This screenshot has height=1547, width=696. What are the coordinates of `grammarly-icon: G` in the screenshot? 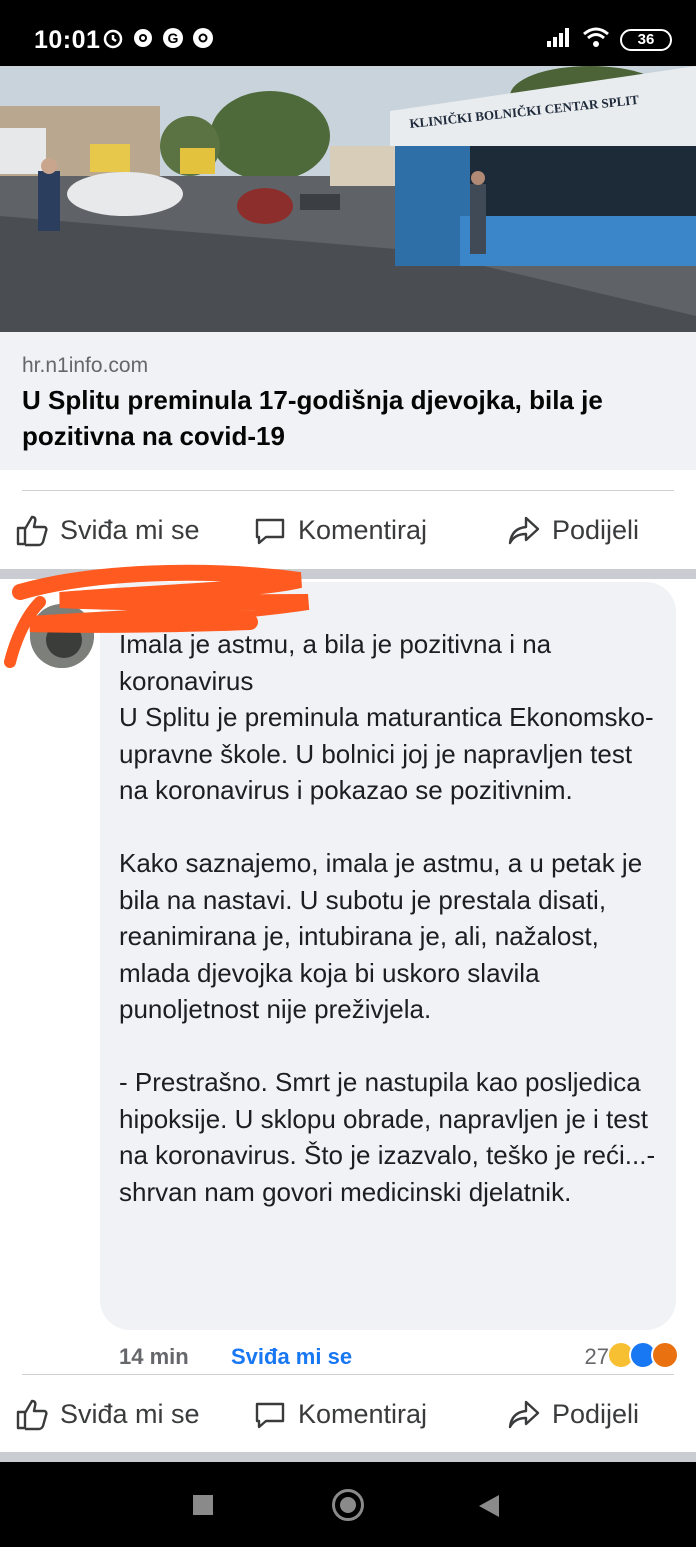 It's located at (173, 38).